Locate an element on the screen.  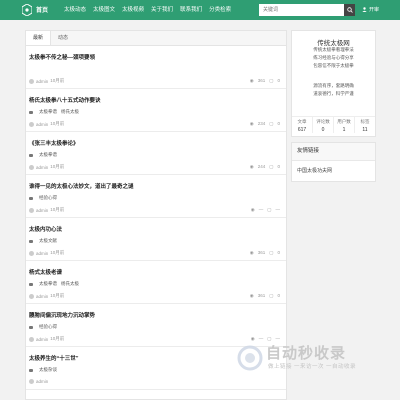
nav-item: 太极图文 is located at coordinates (104, 9).